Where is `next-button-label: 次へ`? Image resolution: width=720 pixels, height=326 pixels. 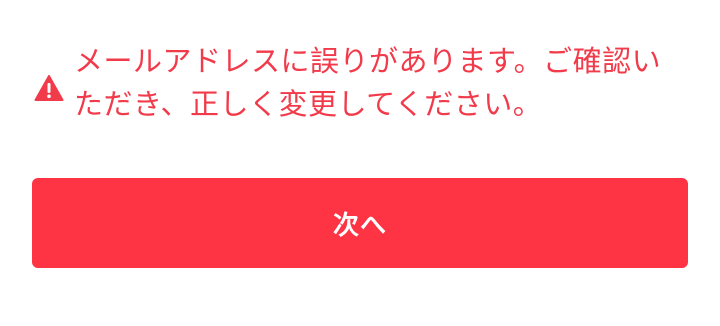
next-button-label: 次へ is located at coordinates (359, 225).